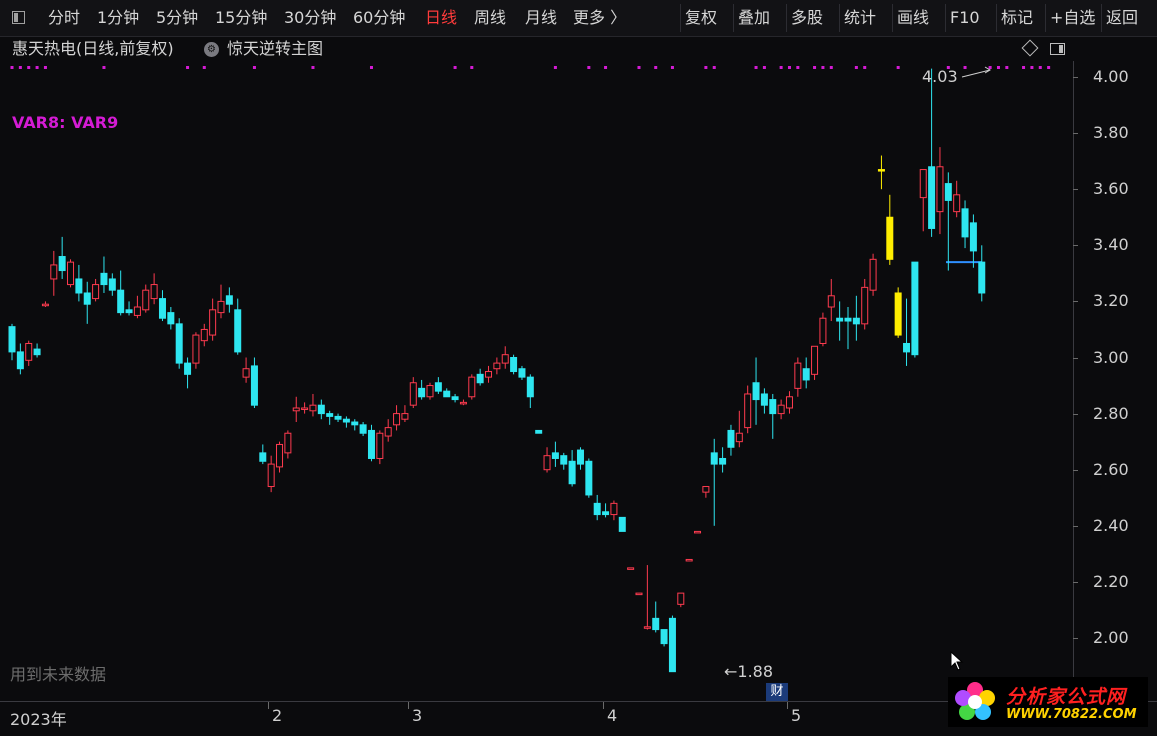 The height and width of the screenshot is (736, 1157). What do you see at coordinates (537, 49) in the screenshot?
I see `chart-title-bar: 惠天热电(日线,前复权) ⚙ 惊天逆转主图` at bounding box center [537, 49].